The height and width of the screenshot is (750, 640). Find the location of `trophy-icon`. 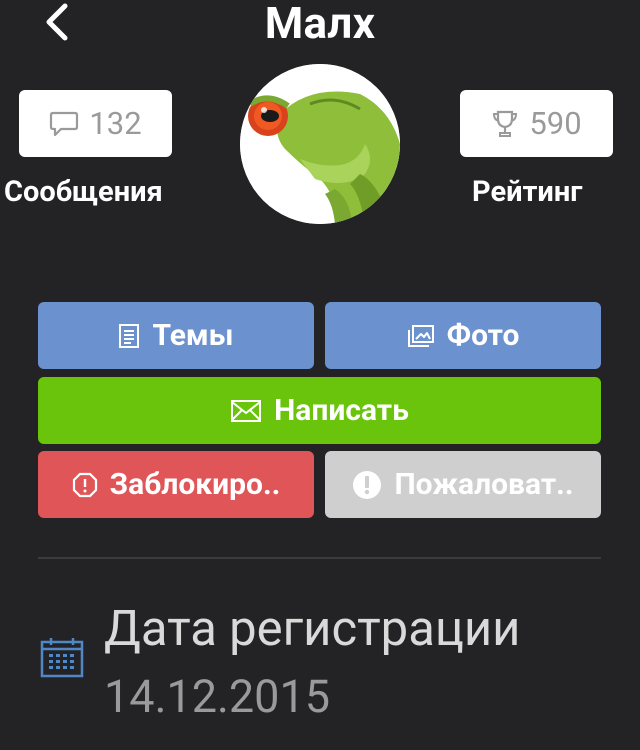

trophy-icon is located at coordinates (505, 123).